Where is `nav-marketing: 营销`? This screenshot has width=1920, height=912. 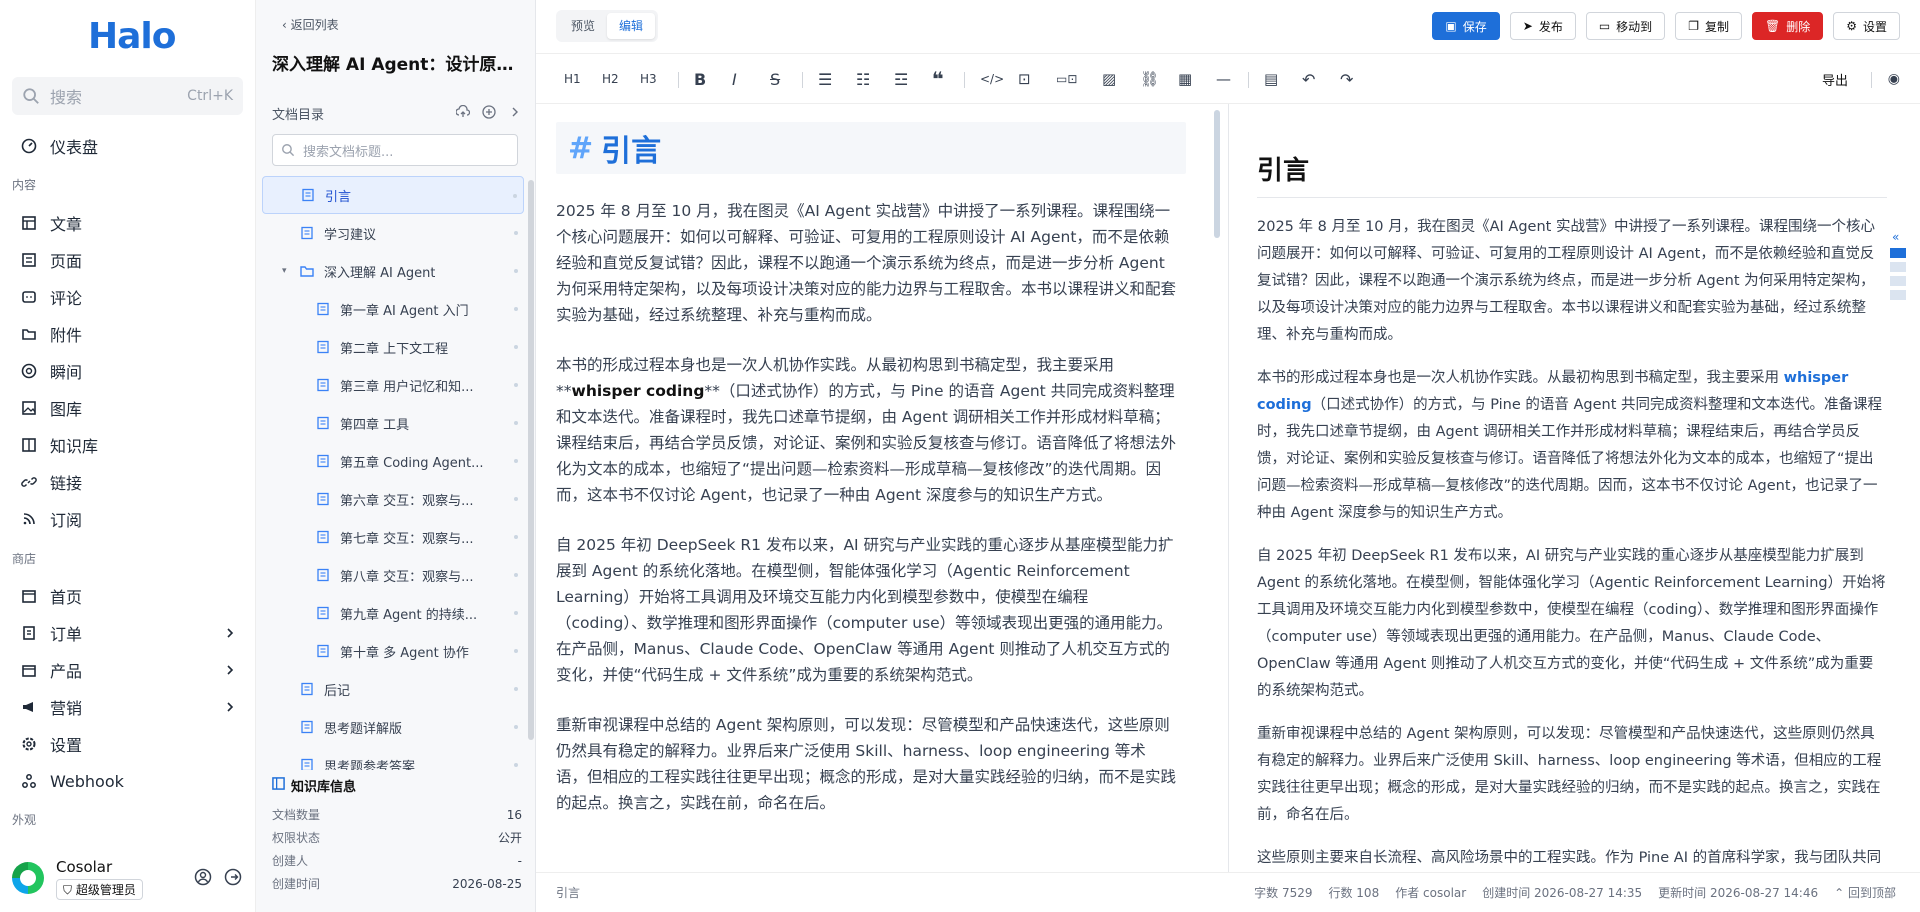 nav-marketing: 营销 is located at coordinates (128, 707).